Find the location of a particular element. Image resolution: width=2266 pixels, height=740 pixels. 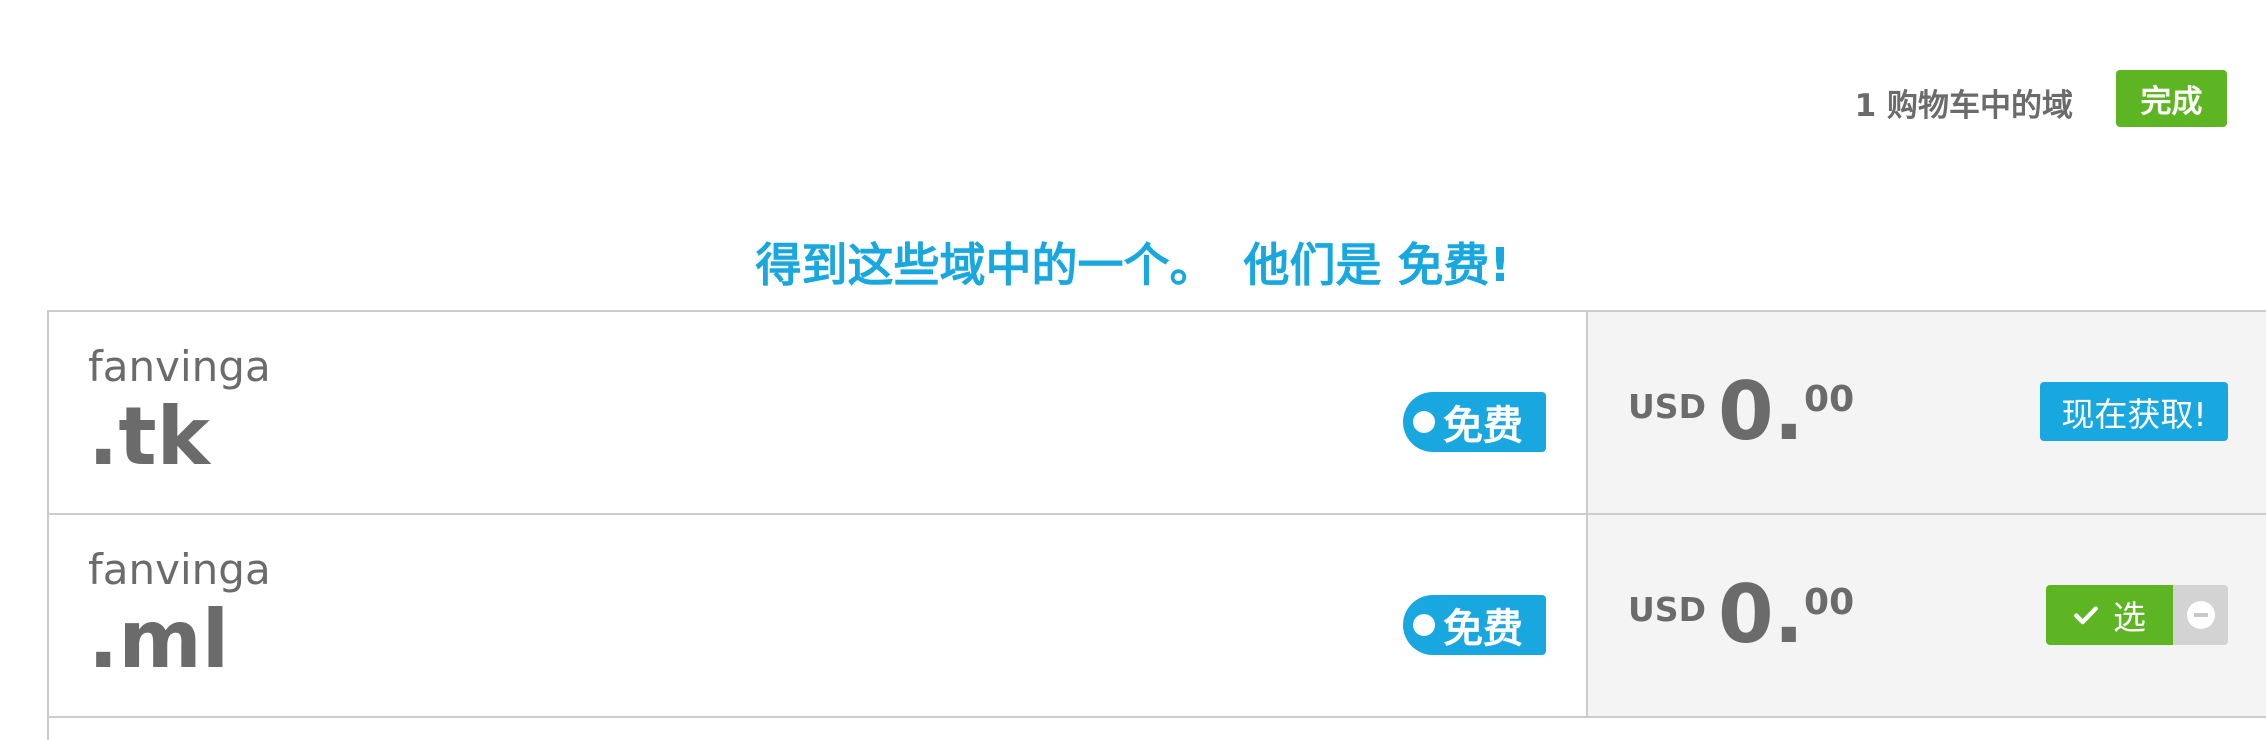

headline-part-1: 得到这些域中的一个。 is located at coordinates (985, 265).